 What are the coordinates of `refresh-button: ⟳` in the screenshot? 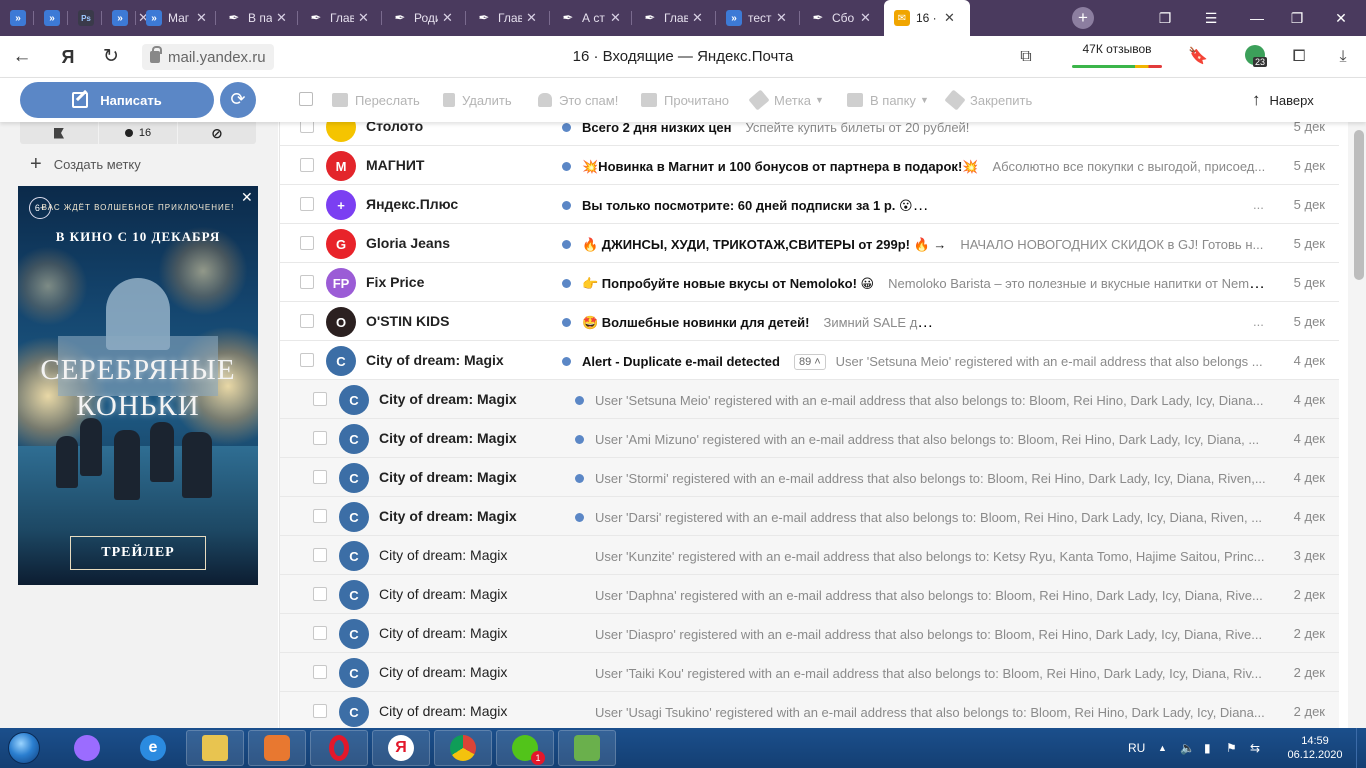 It's located at (238, 100).